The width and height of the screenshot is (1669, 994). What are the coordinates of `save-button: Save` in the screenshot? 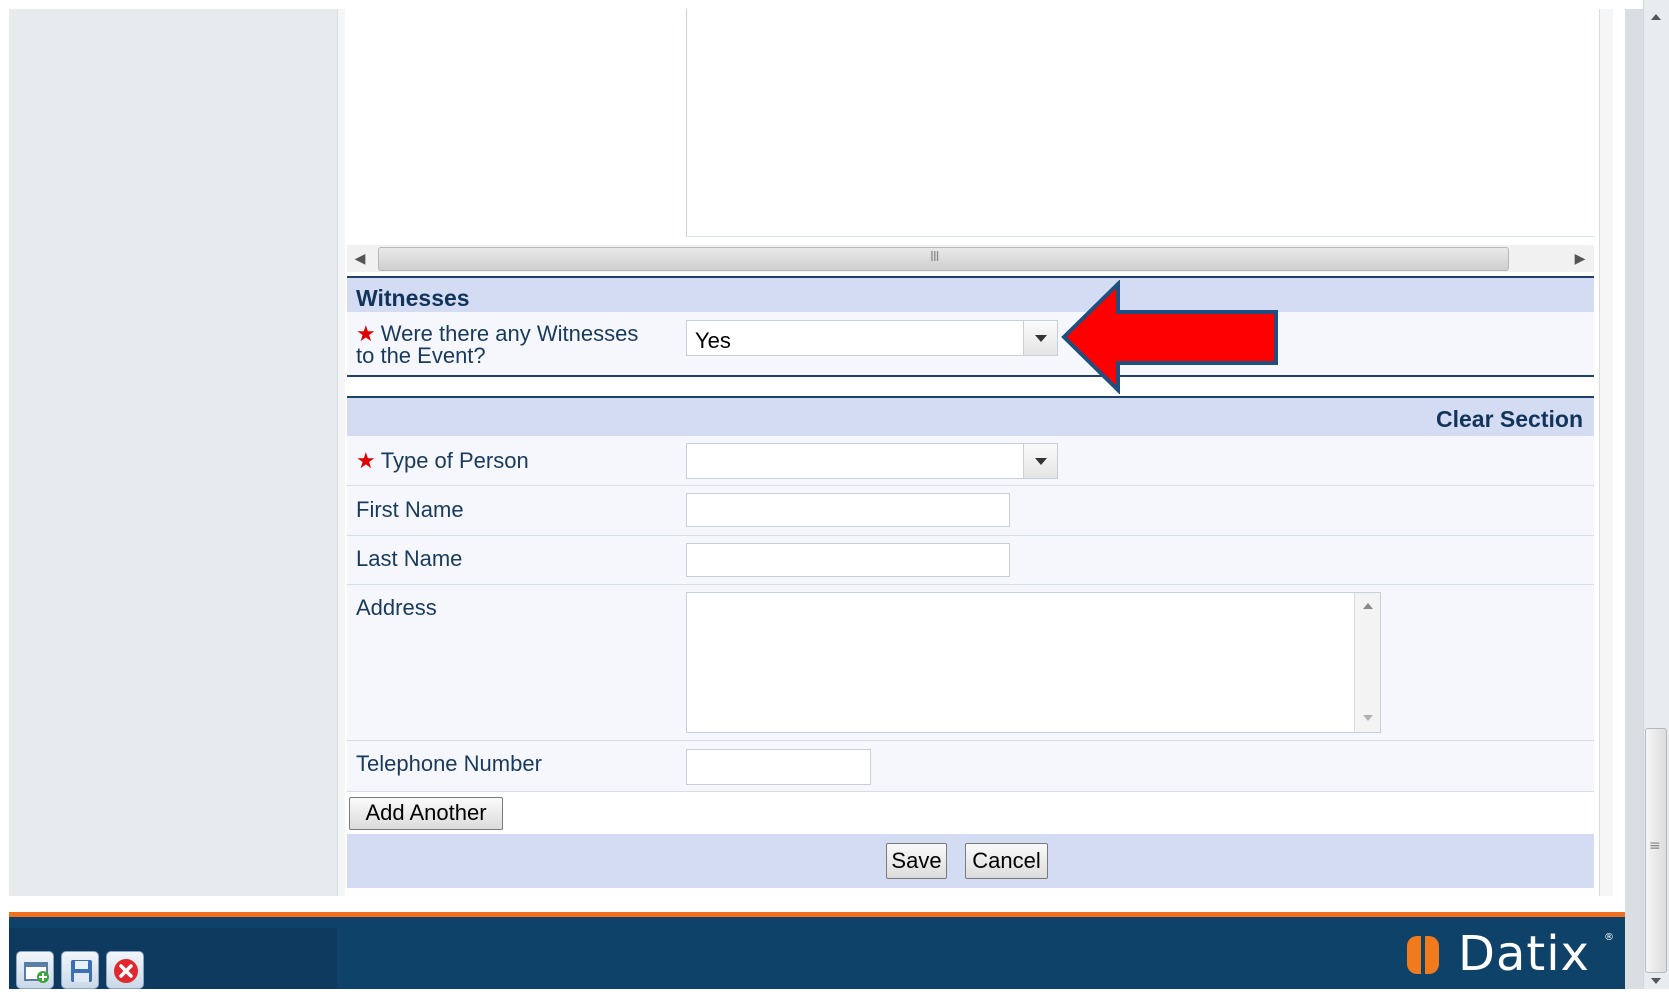 It's located at (916, 861).